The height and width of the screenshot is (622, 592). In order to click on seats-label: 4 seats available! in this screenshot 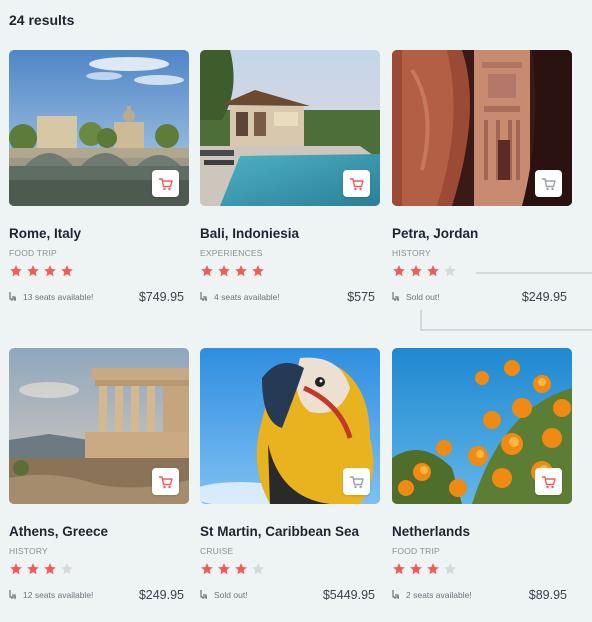, I will do `click(247, 297)`.